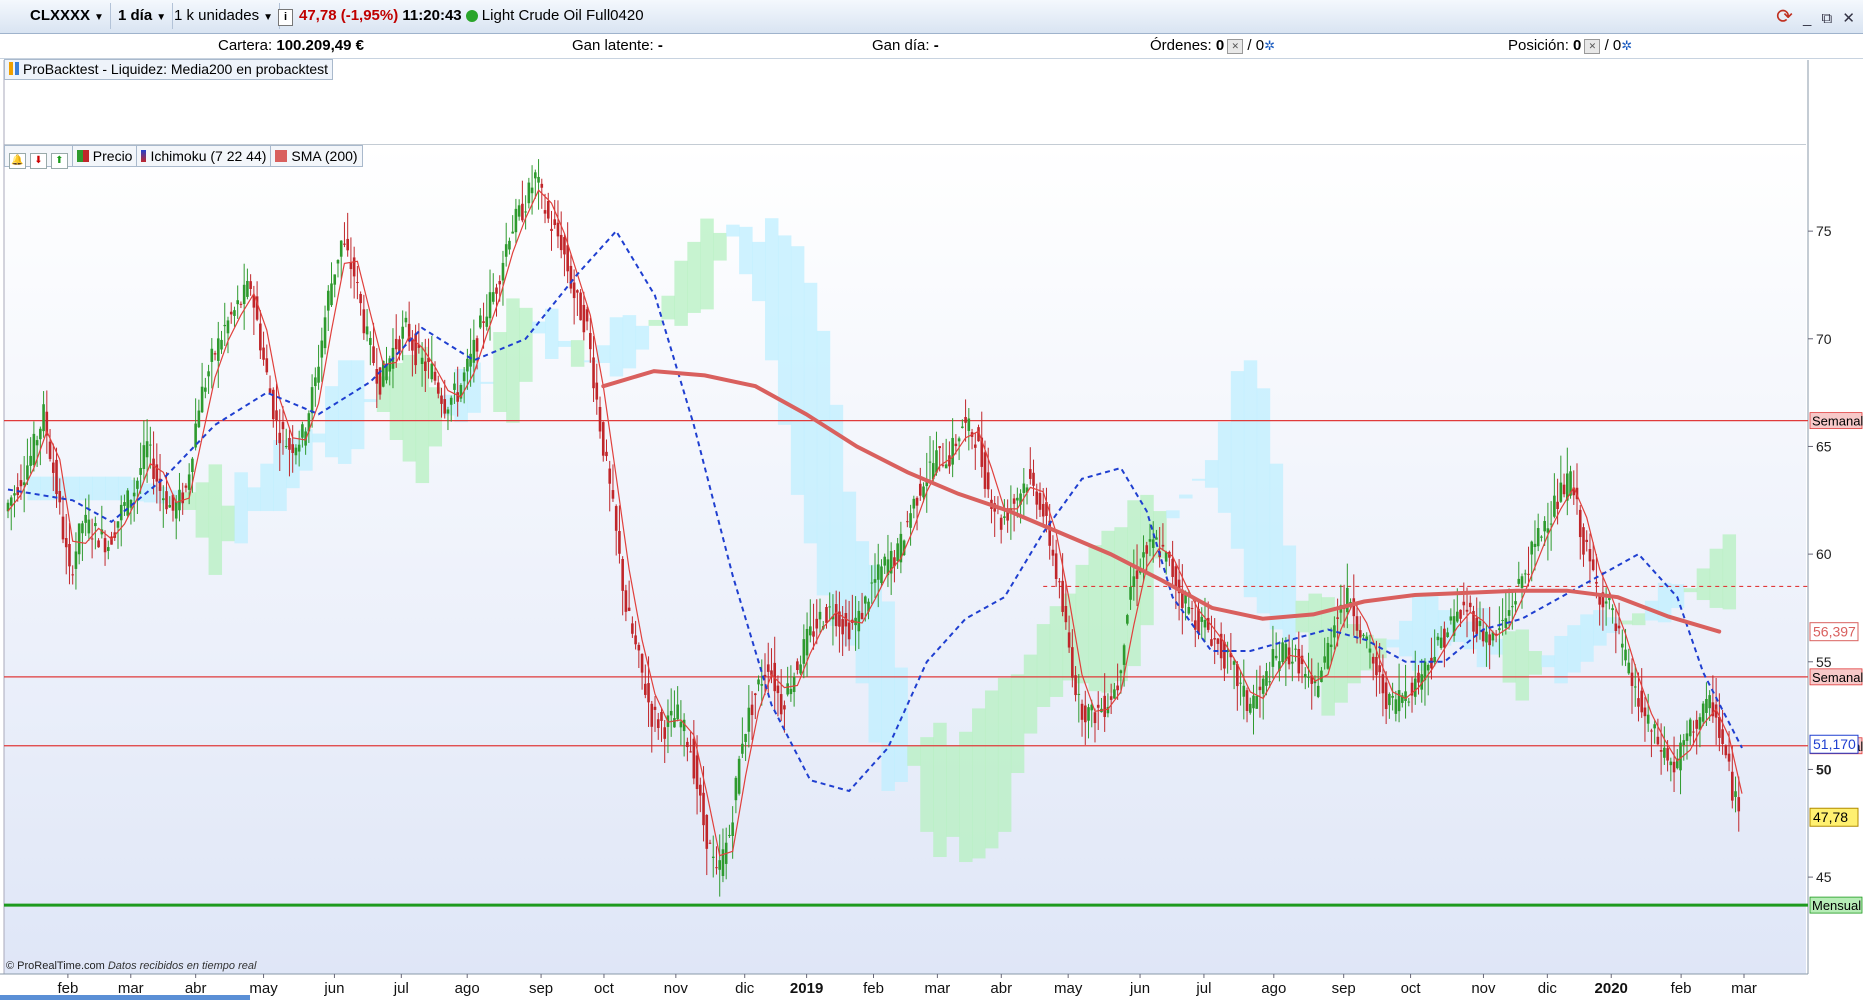  Describe the element at coordinates (604, 988) in the screenshot. I see `x-tick-label: oct` at that location.